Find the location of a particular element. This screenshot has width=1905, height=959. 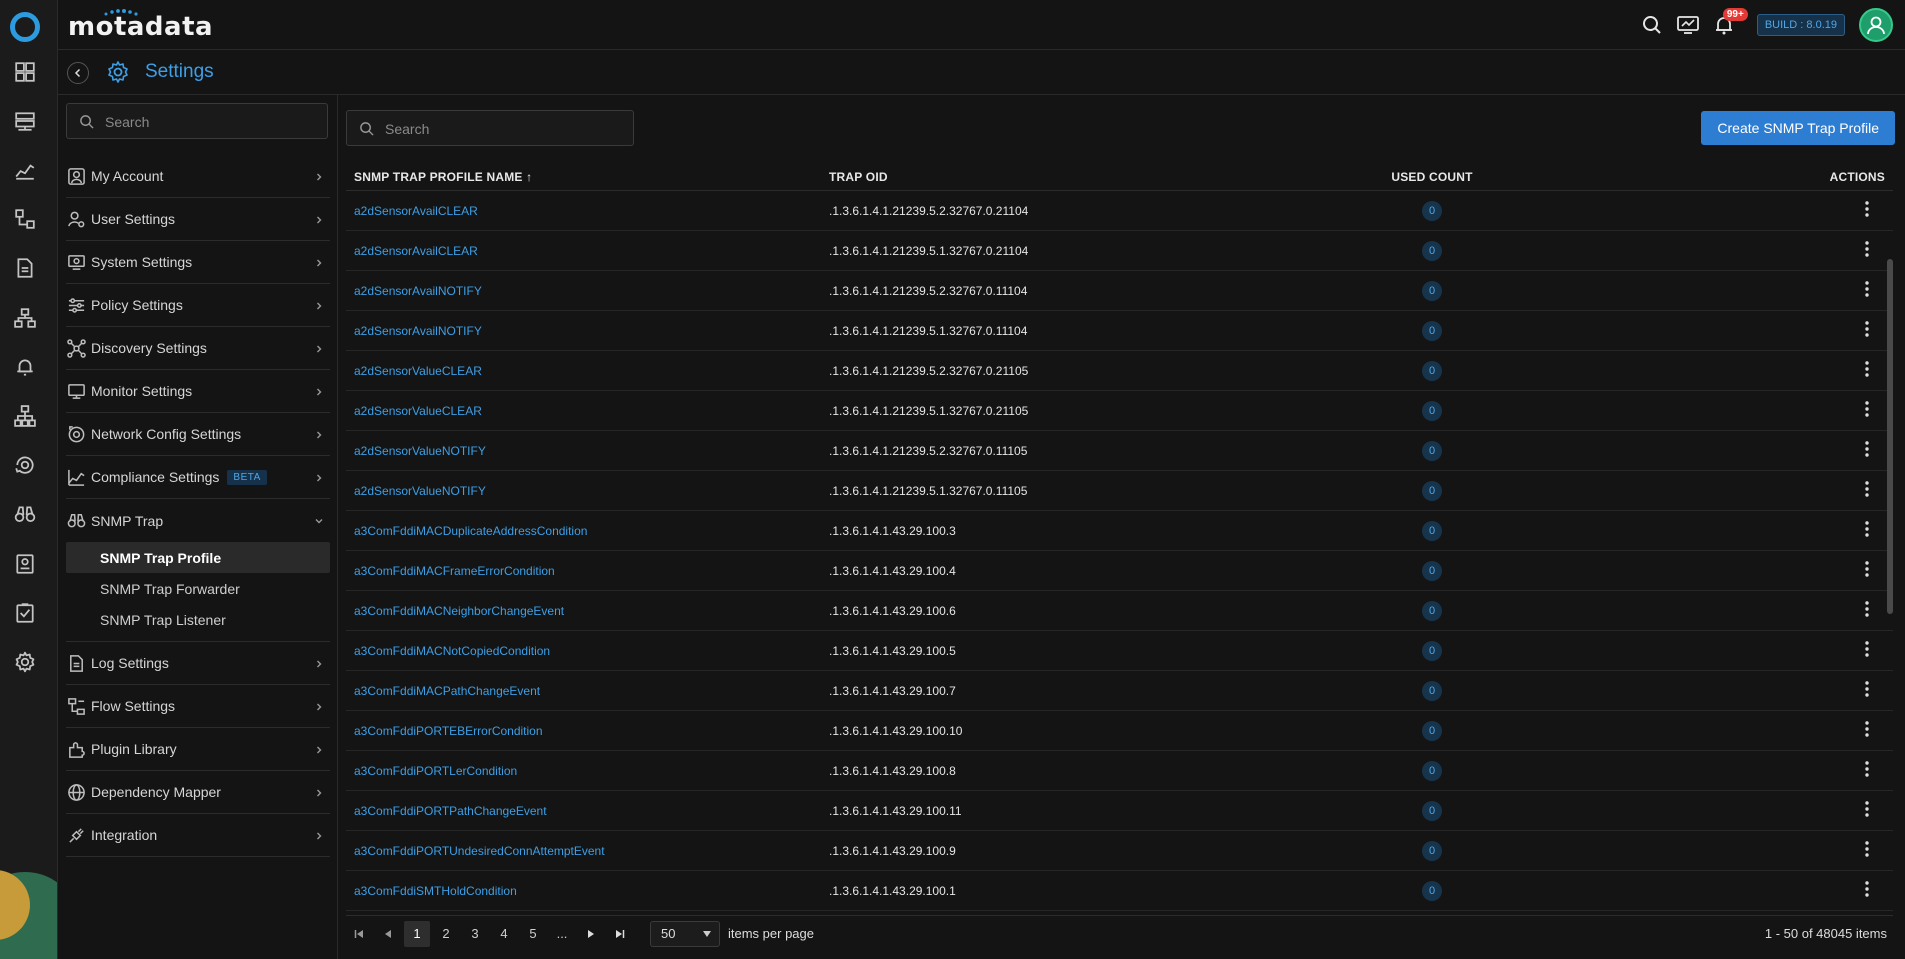

nav-subitem-snmp-trap-profile: SNMP Trap Profile is located at coordinates (198, 557).